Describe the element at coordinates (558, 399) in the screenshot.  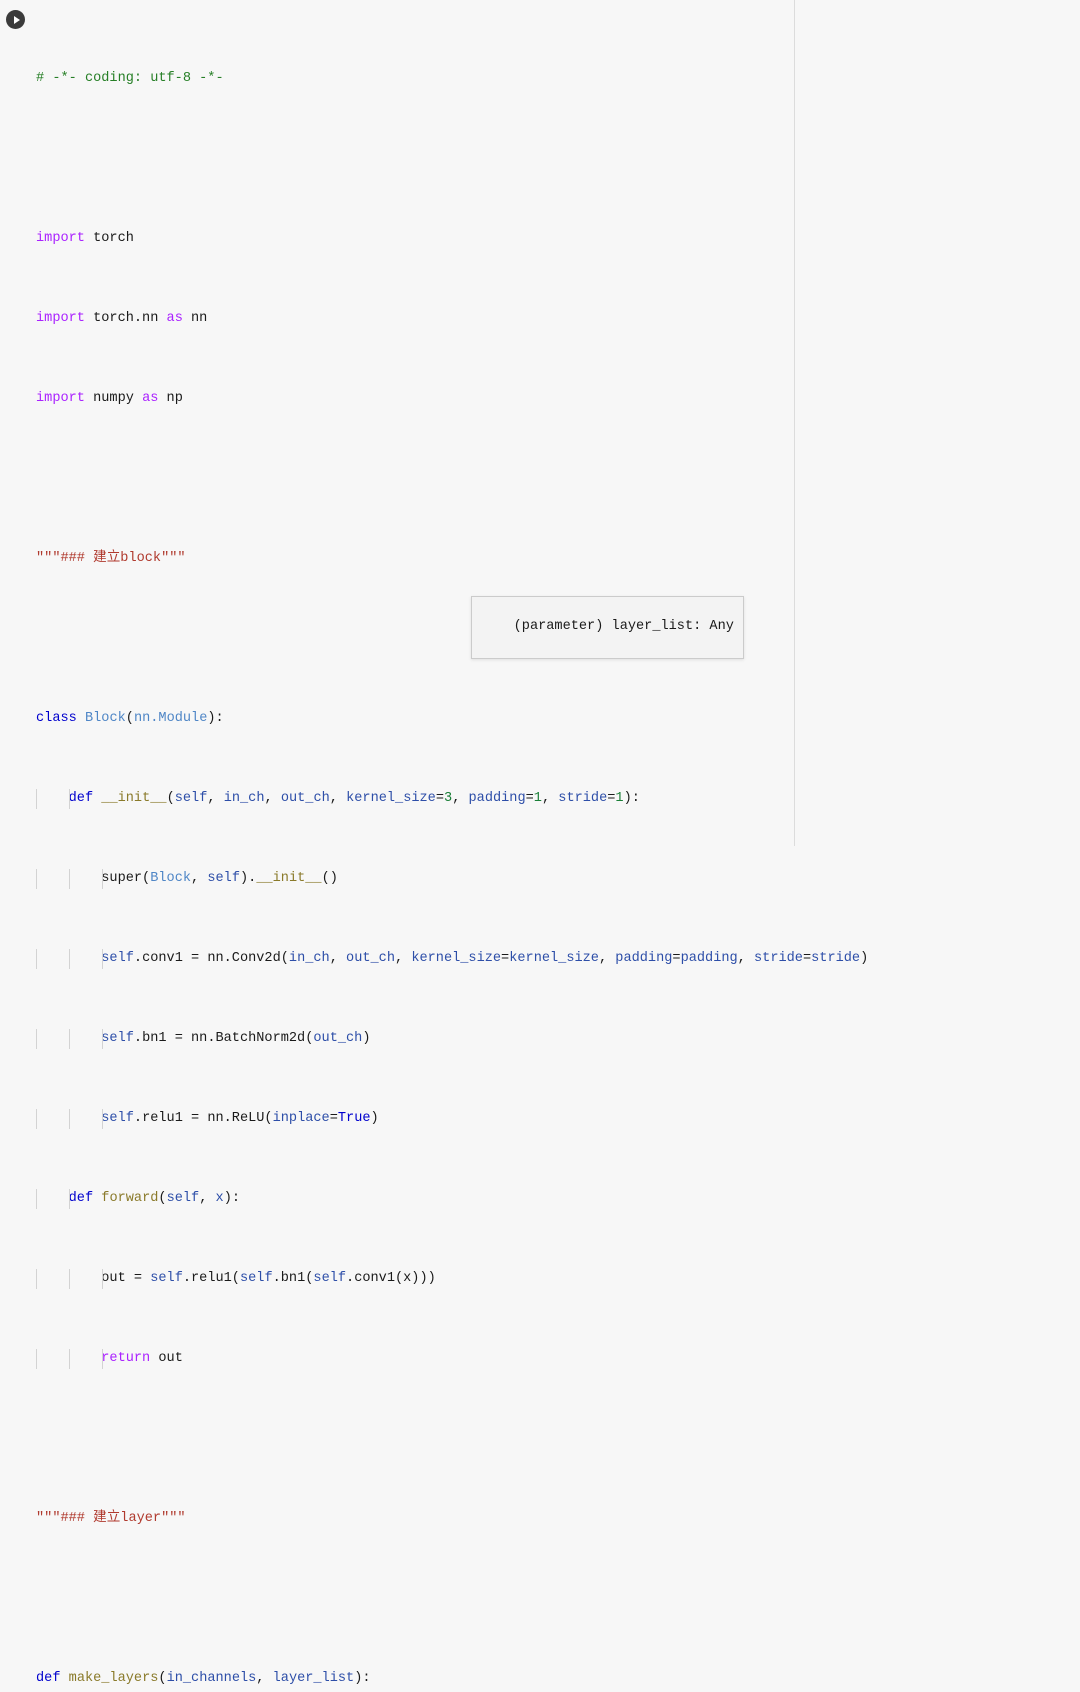
I see `code-line: import numpy as np` at that location.